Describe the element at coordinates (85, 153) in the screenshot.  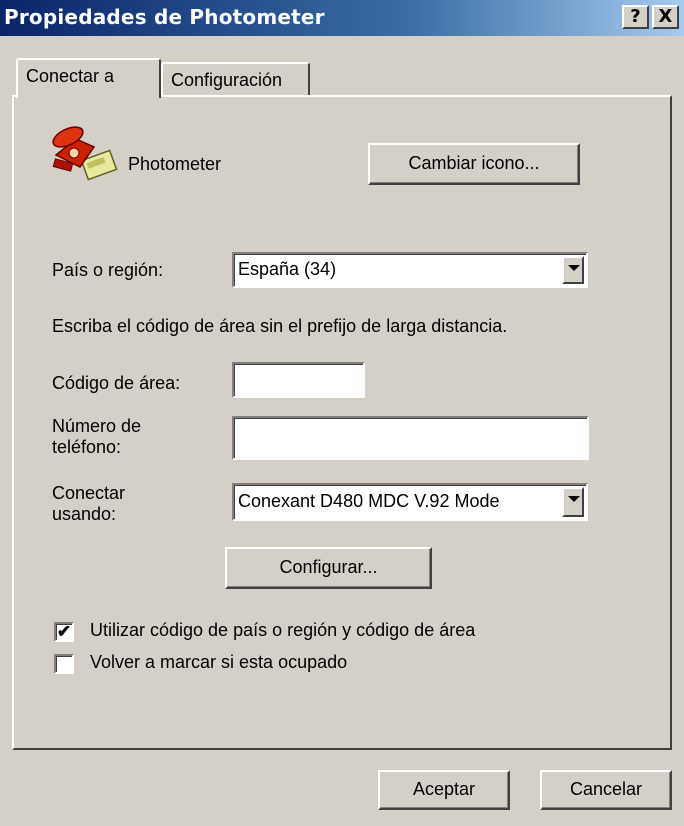
I see `telephone-icon` at that location.